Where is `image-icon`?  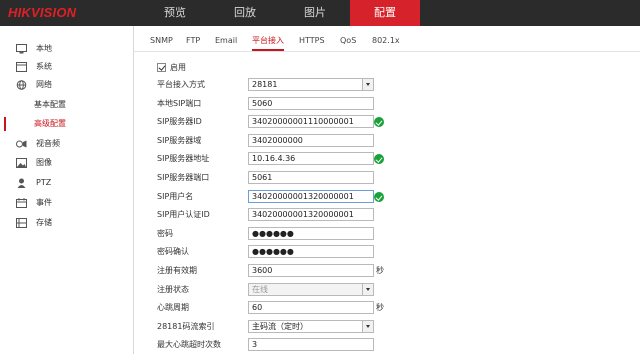 image-icon is located at coordinates (21, 163).